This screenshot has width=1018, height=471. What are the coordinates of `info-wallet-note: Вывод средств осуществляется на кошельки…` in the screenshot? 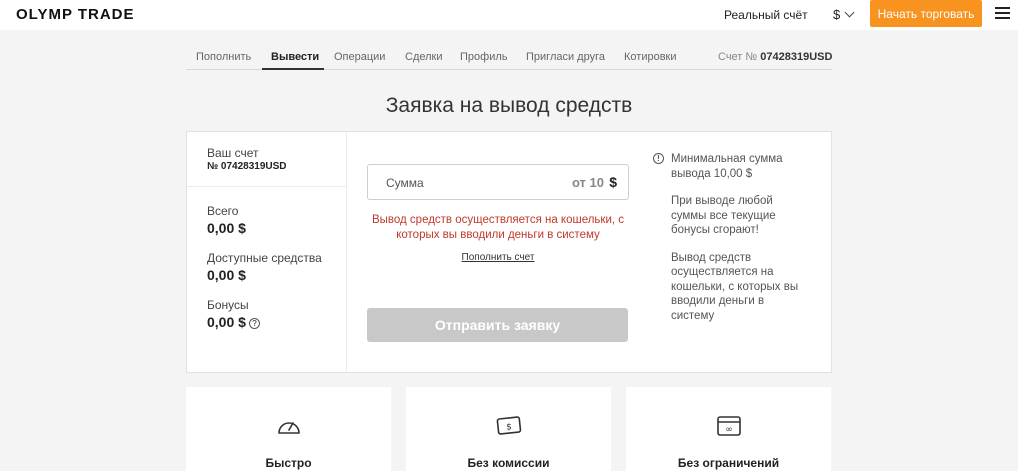 It's located at (735, 286).